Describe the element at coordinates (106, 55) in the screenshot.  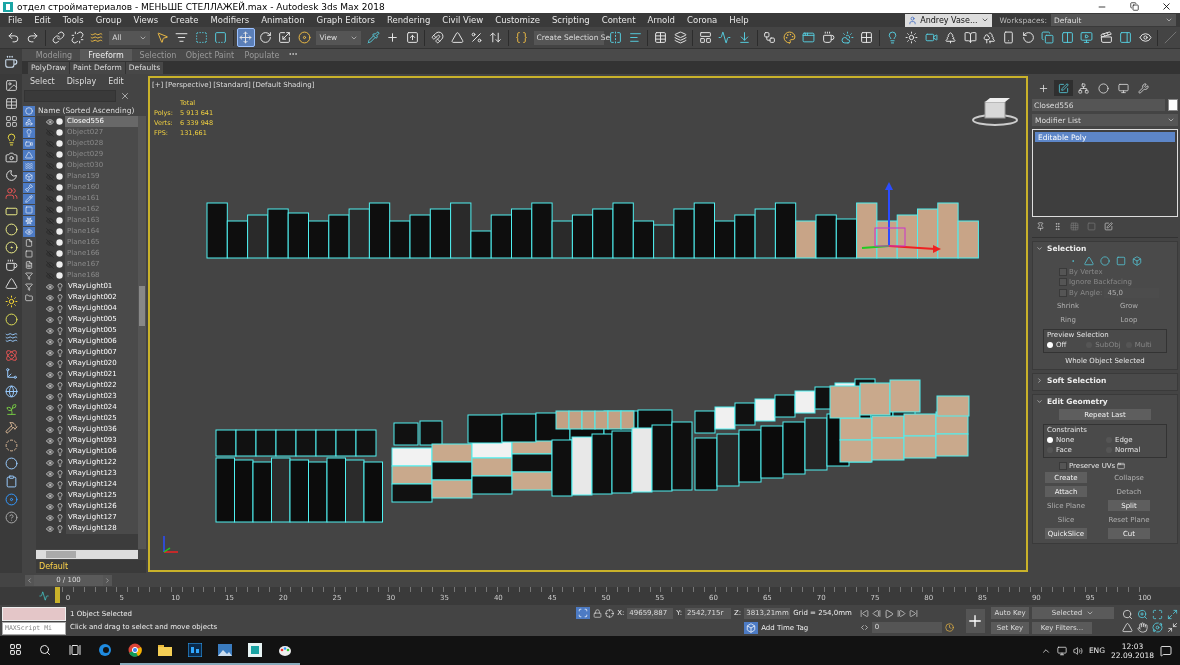
I see `ribbon-tab: Freeform` at that location.